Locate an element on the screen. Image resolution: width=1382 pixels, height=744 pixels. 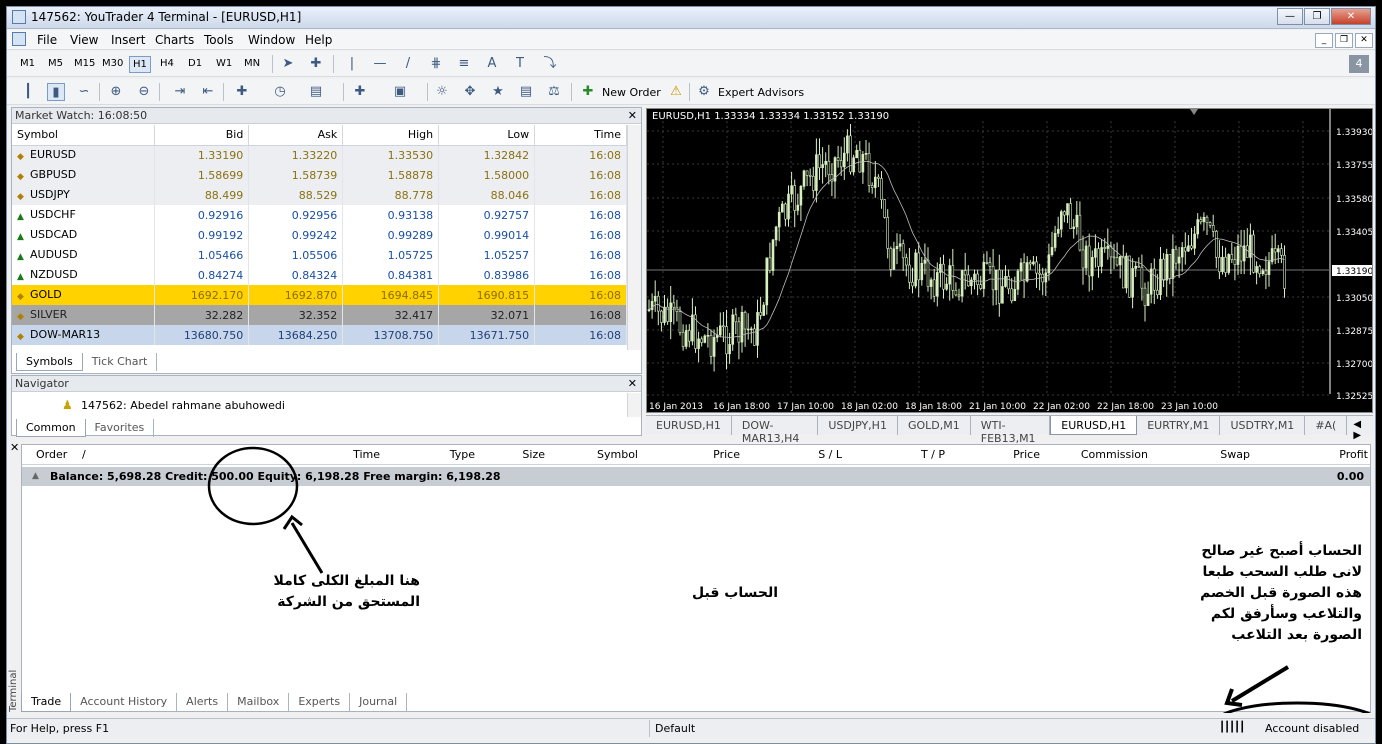
chart-tab-2: USDJPY,H1 is located at coordinates (858, 425).